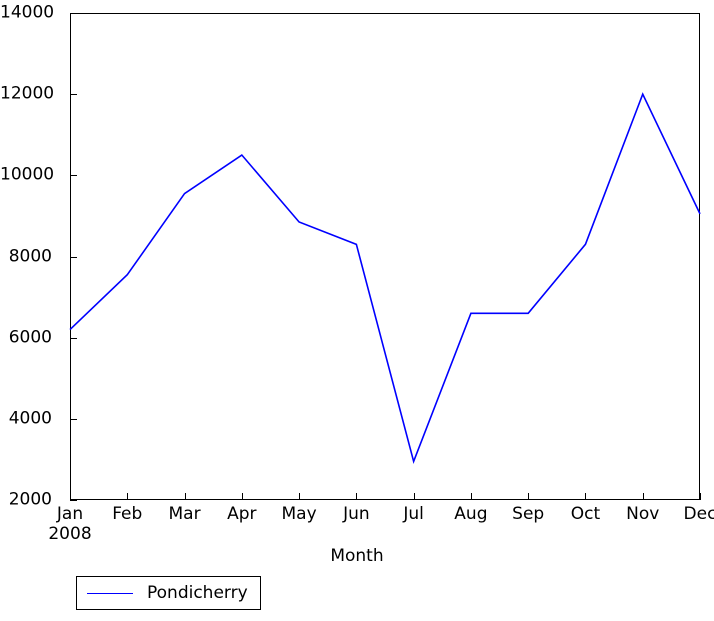 Image resolution: width=714 pixels, height=621 pixels. What do you see at coordinates (27, 12) in the screenshot?
I see `y-tick-label: 14000` at bounding box center [27, 12].